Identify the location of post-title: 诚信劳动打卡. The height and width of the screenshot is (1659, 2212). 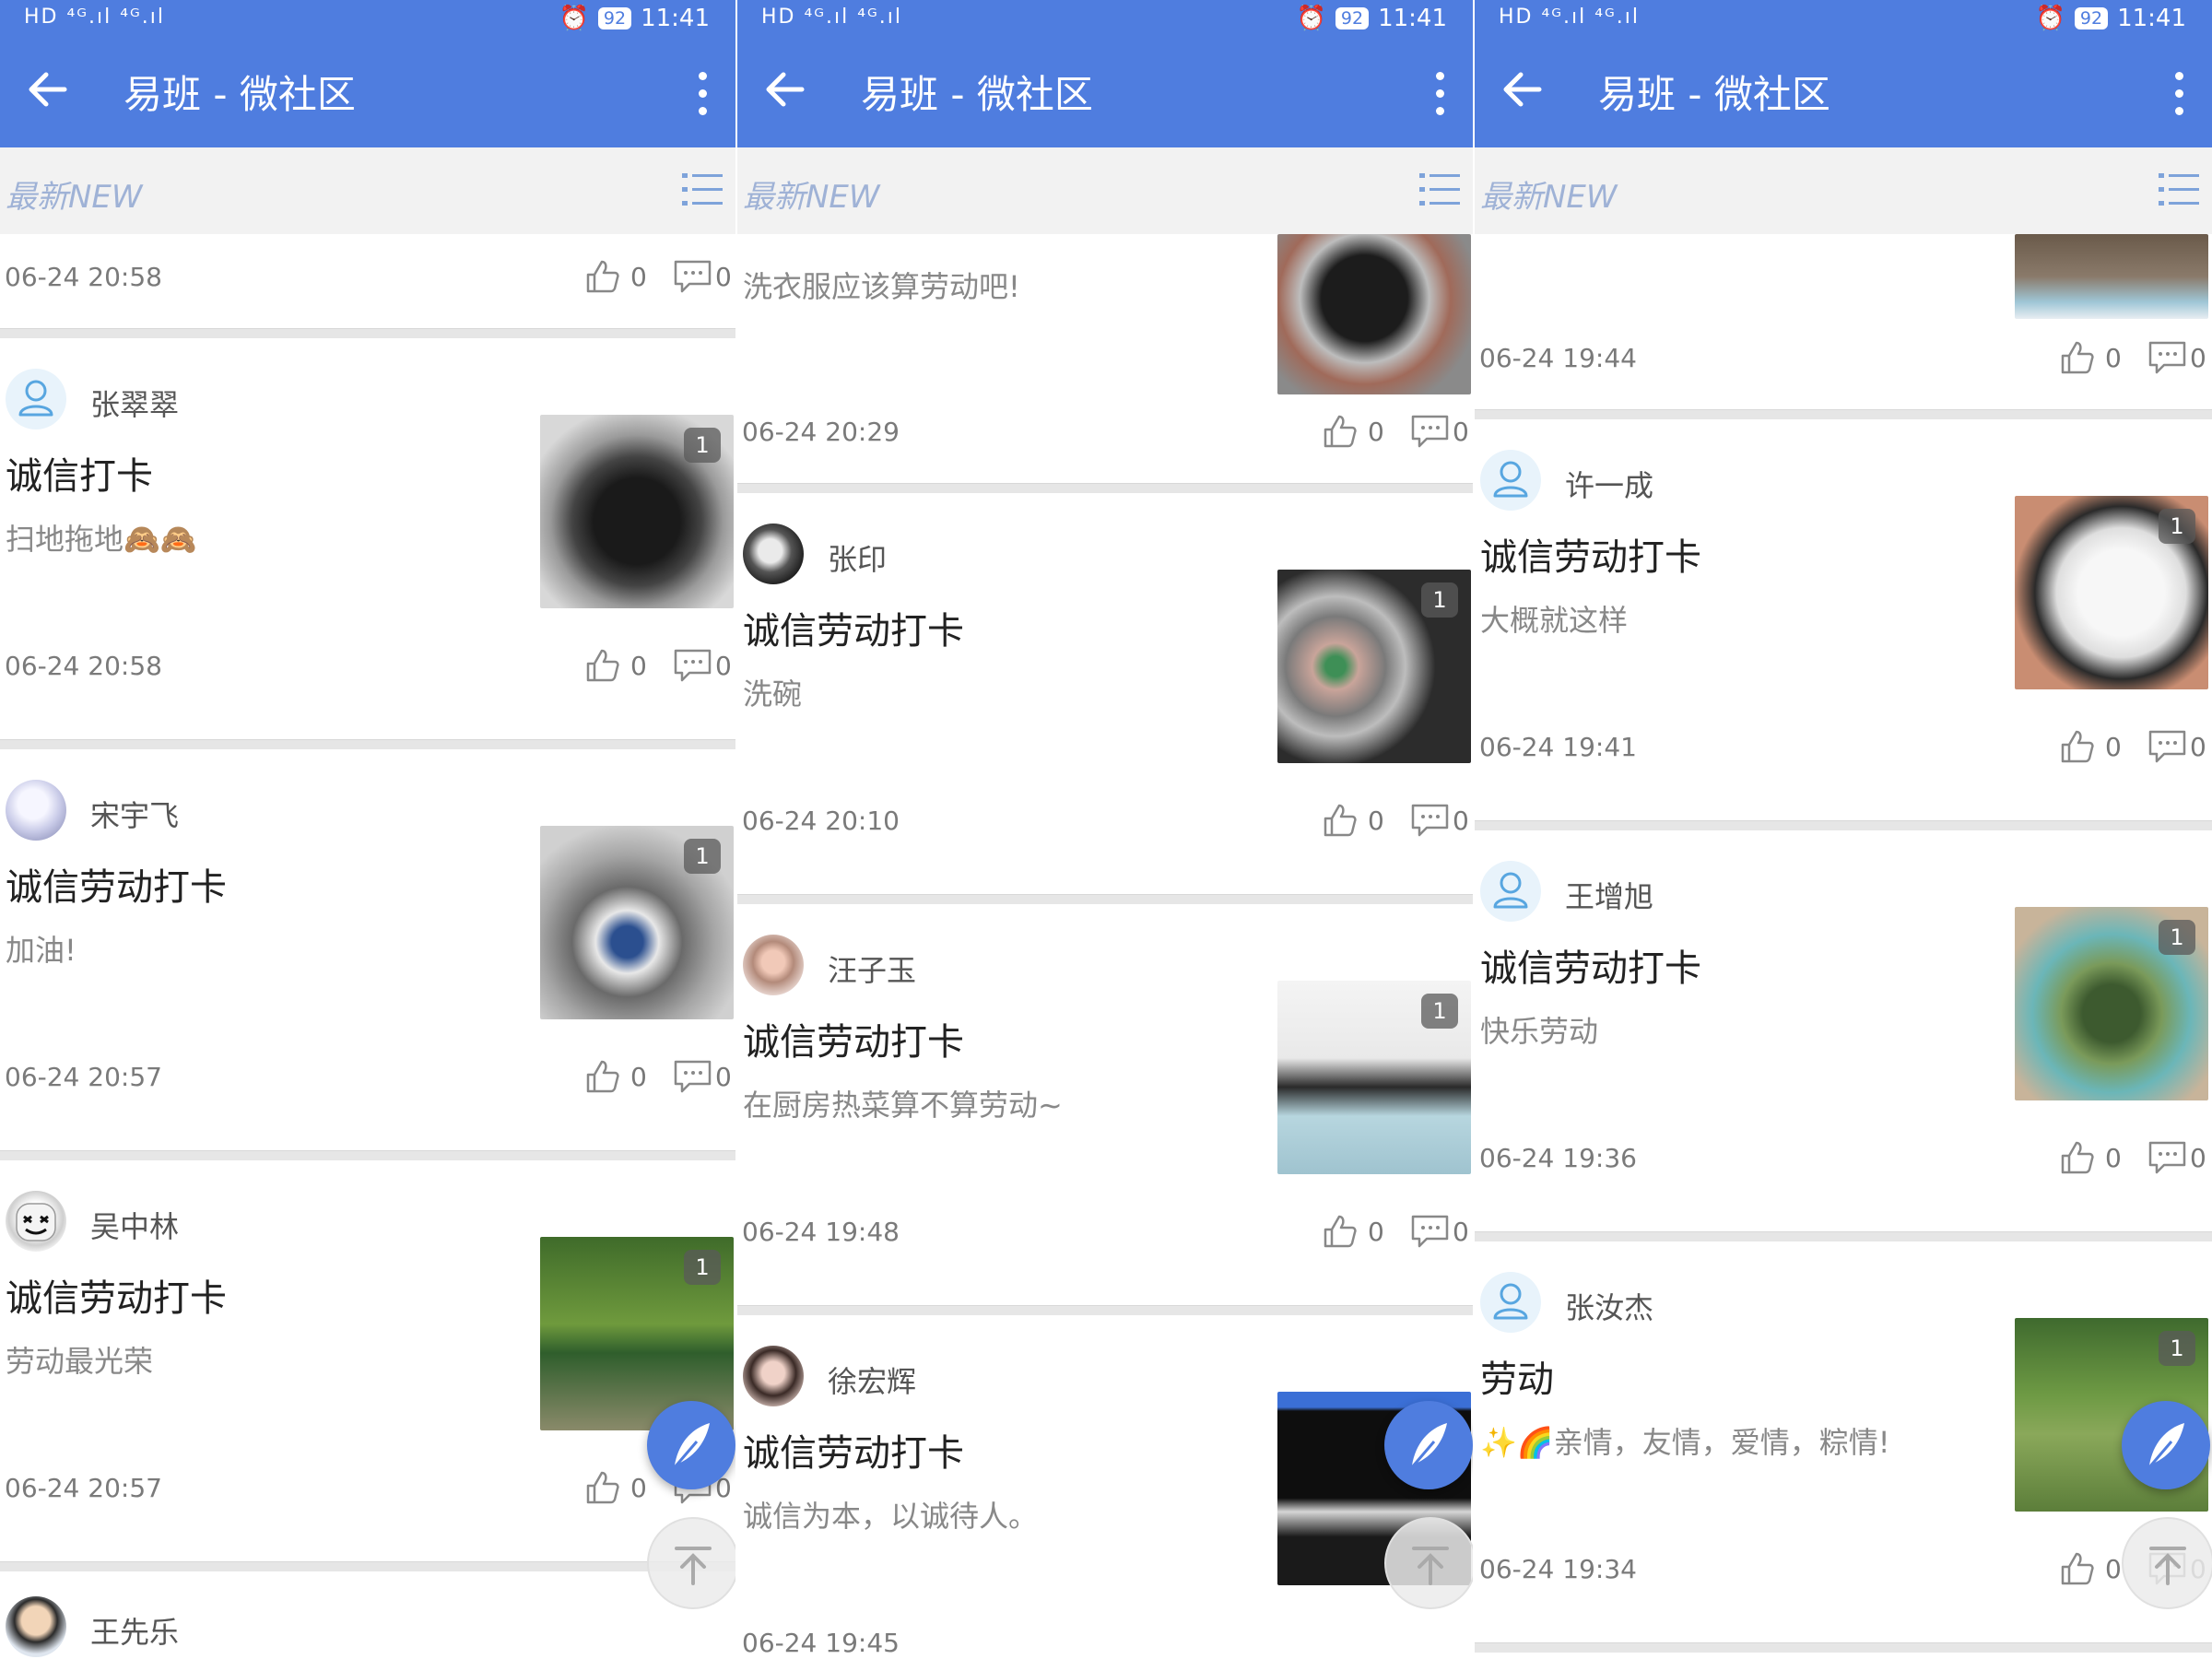
(853, 631).